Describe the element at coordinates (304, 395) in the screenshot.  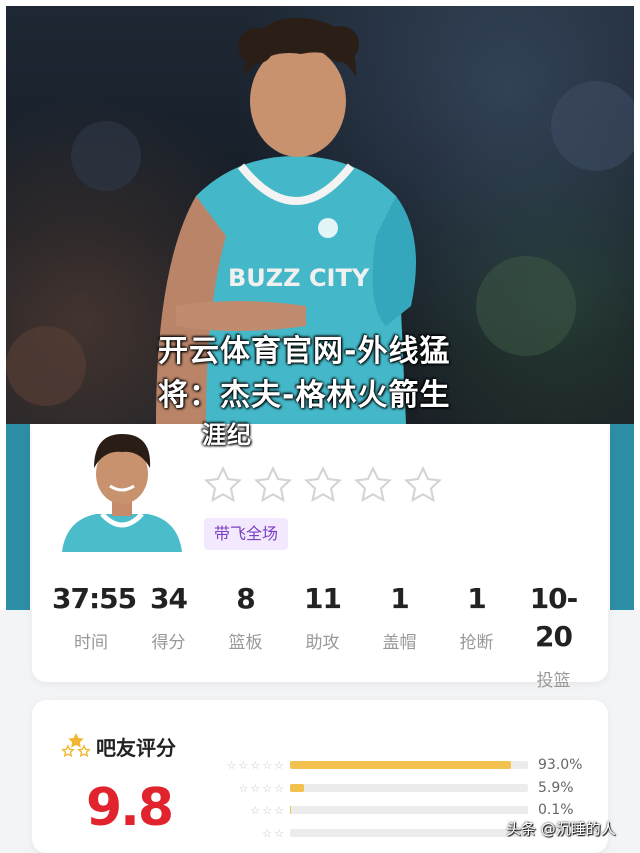
I see `headline-line-2: 将：杰夫-格林火箭生` at that location.